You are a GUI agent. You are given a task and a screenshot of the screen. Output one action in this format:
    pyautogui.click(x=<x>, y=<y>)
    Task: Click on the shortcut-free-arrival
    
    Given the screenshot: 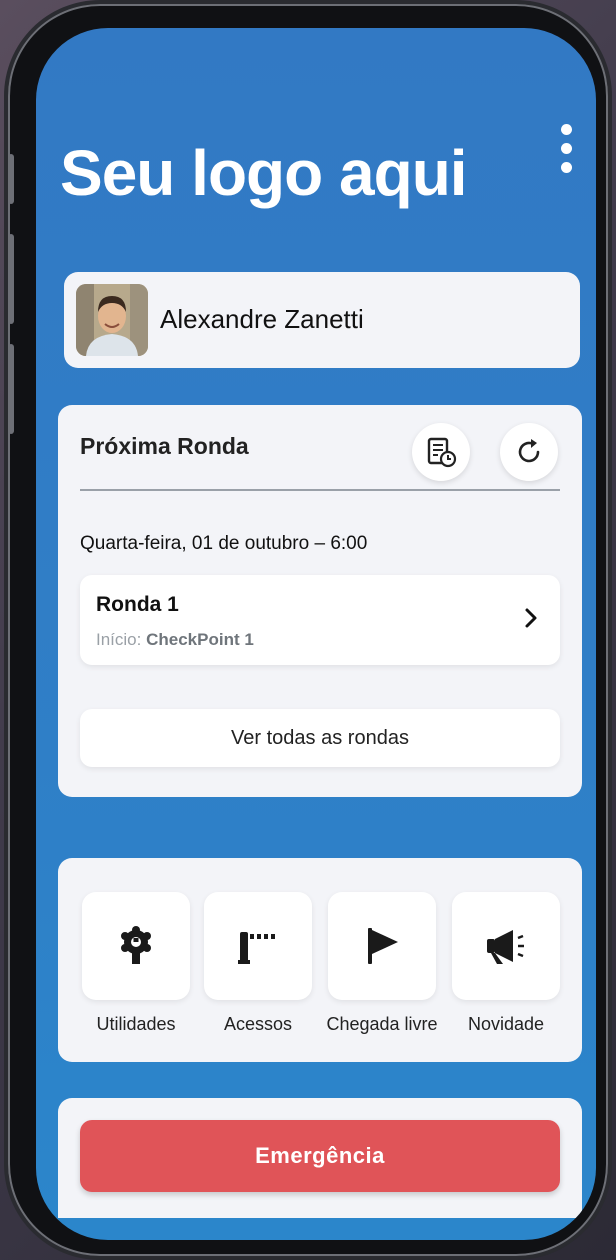 What is the action you would take?
    pyautogui.click(x=382, y=946)
    